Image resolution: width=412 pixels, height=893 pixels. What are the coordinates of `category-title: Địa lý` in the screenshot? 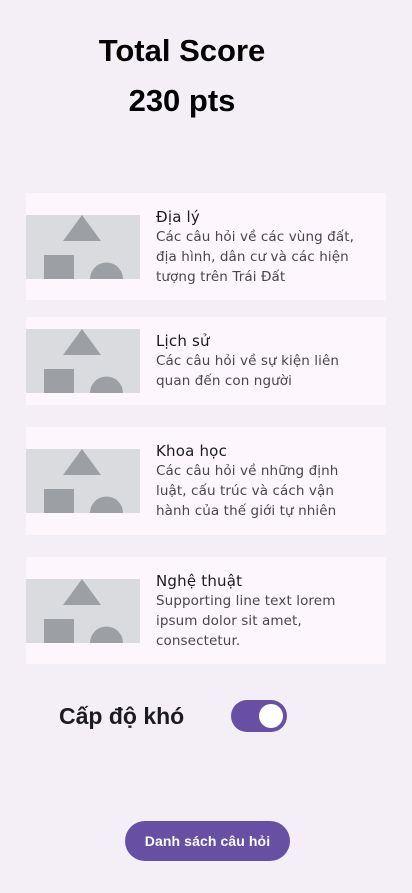 It's located at (178, 217).